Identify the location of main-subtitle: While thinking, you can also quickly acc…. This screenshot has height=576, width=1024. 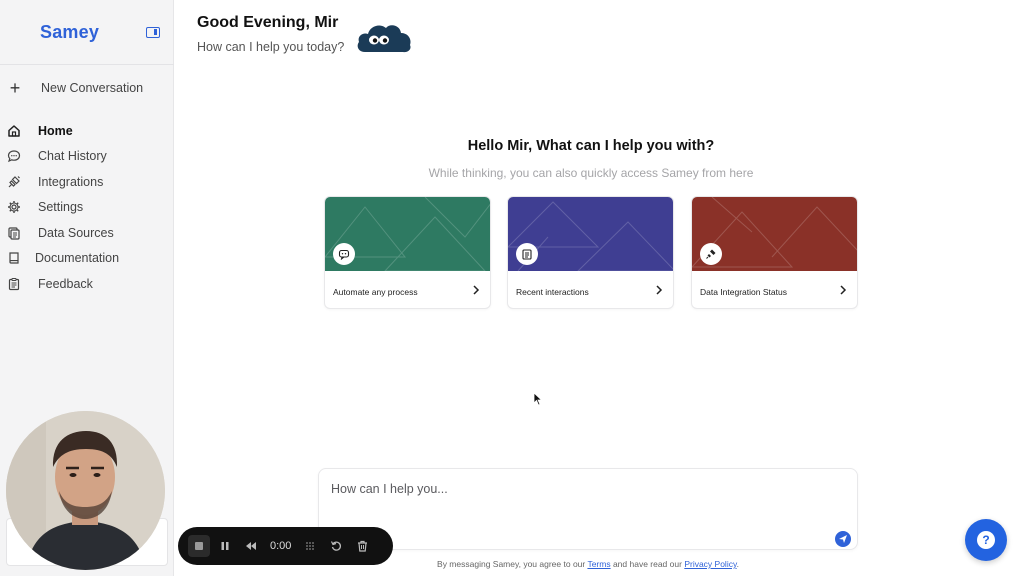
(591, 173).